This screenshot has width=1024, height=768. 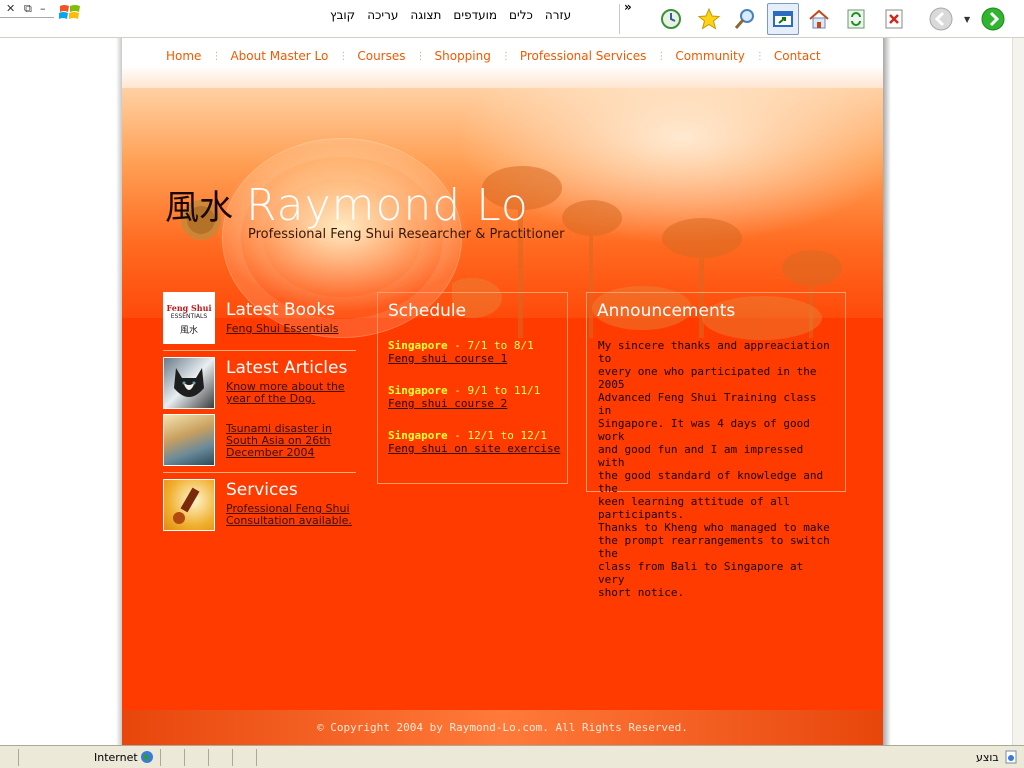 I want to click on address-fragment, so click(x=27, y=17).